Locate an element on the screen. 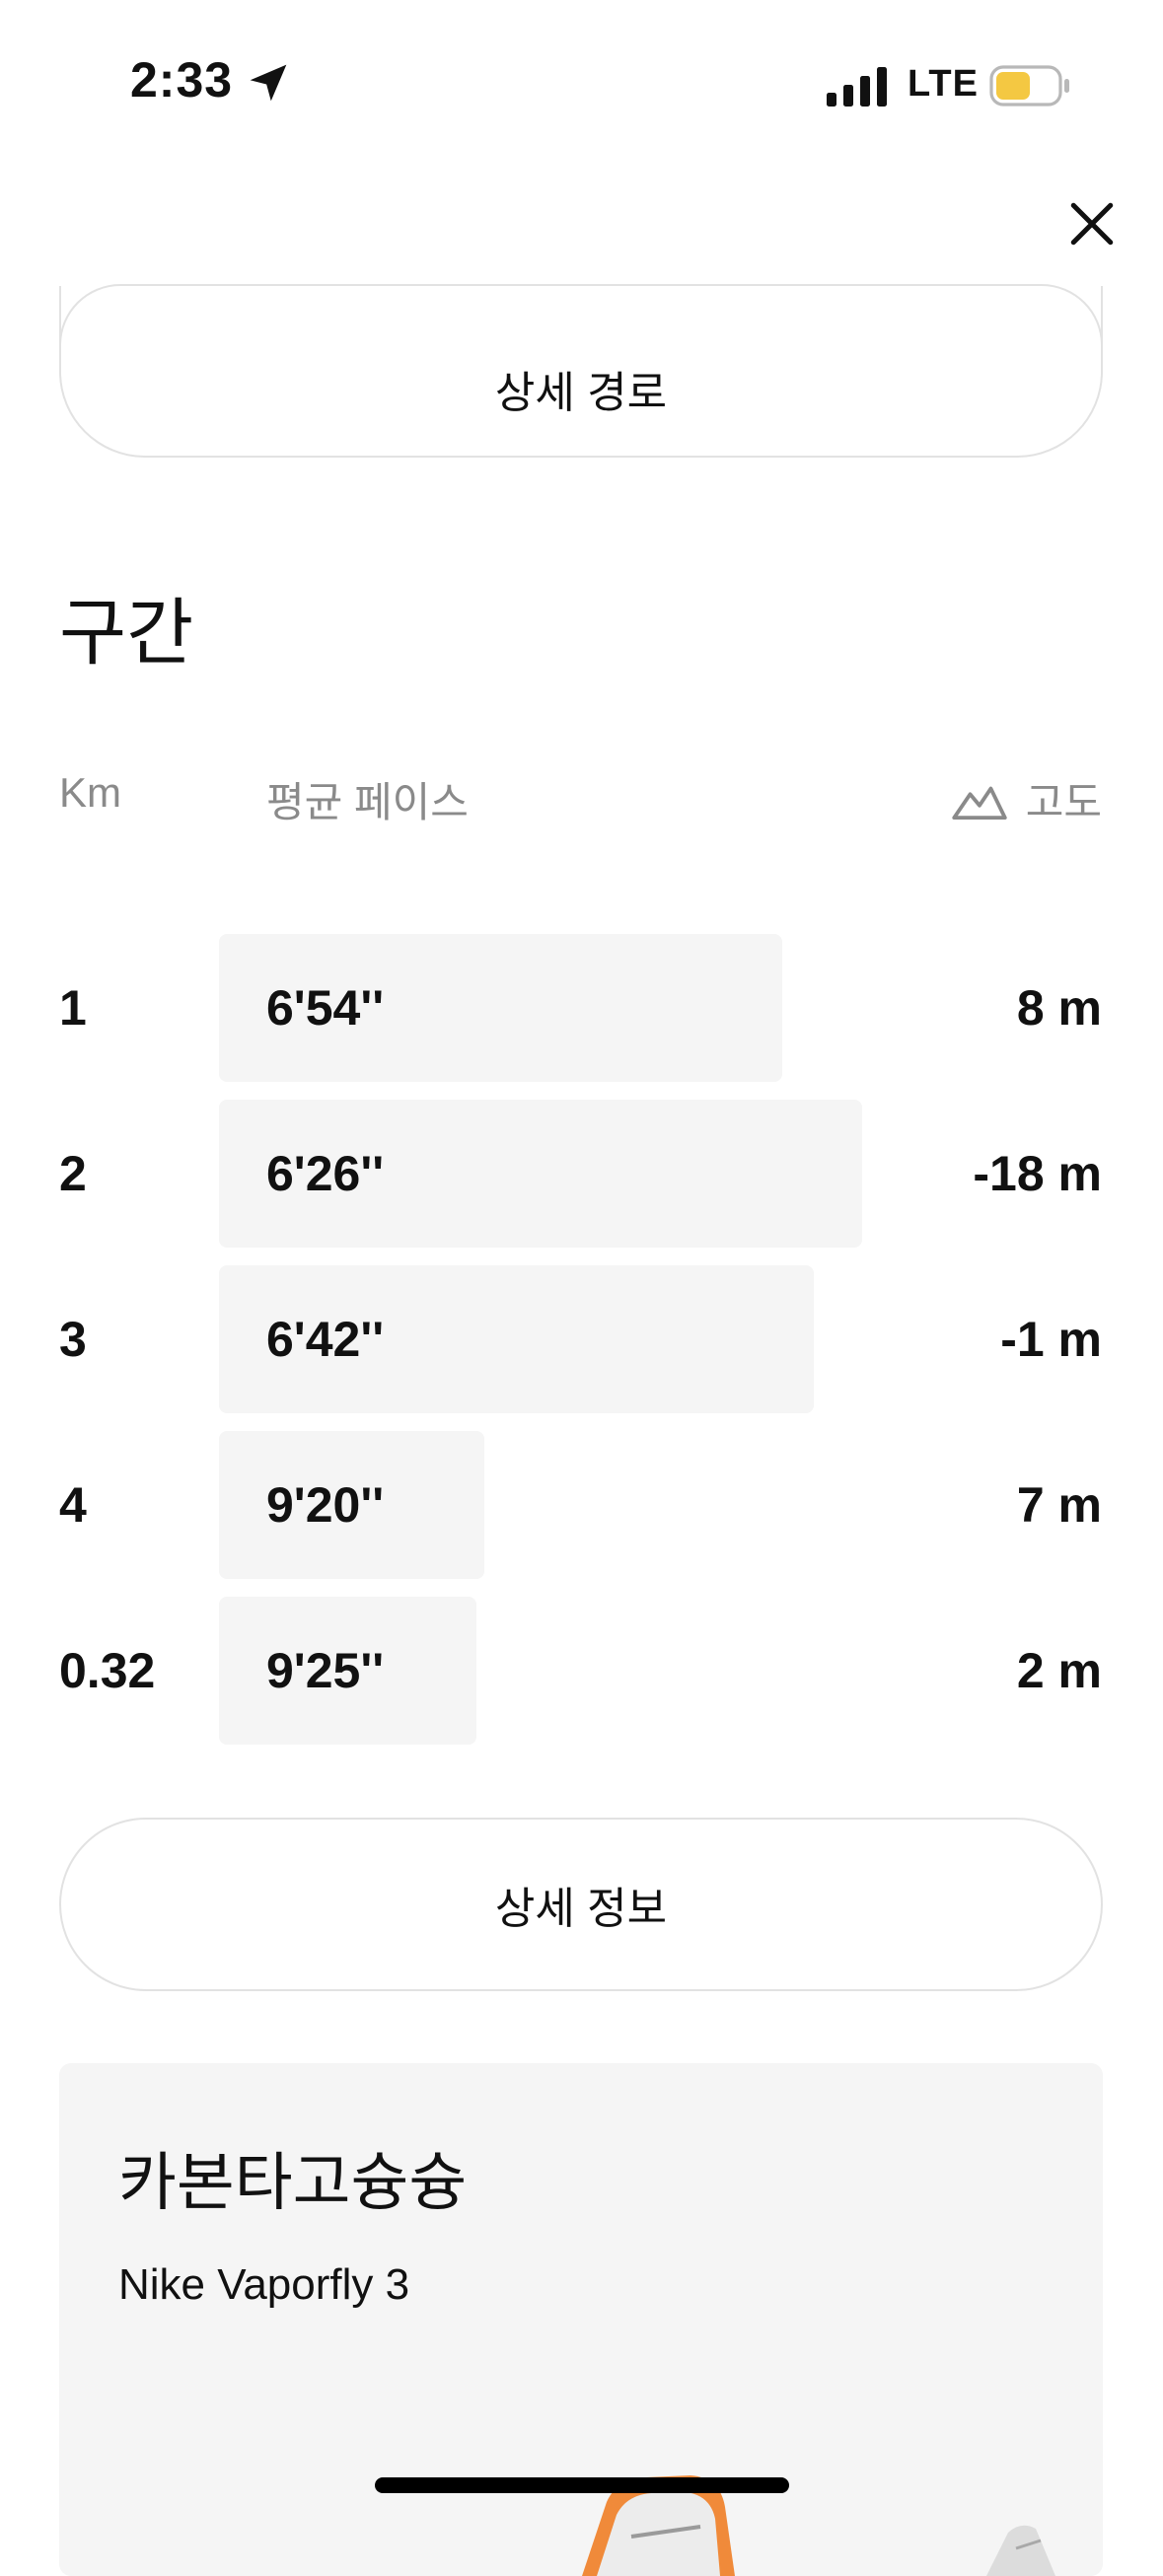 The image size is (1163, 2576). split-km: 2 is located at coordinates (73, 1173).